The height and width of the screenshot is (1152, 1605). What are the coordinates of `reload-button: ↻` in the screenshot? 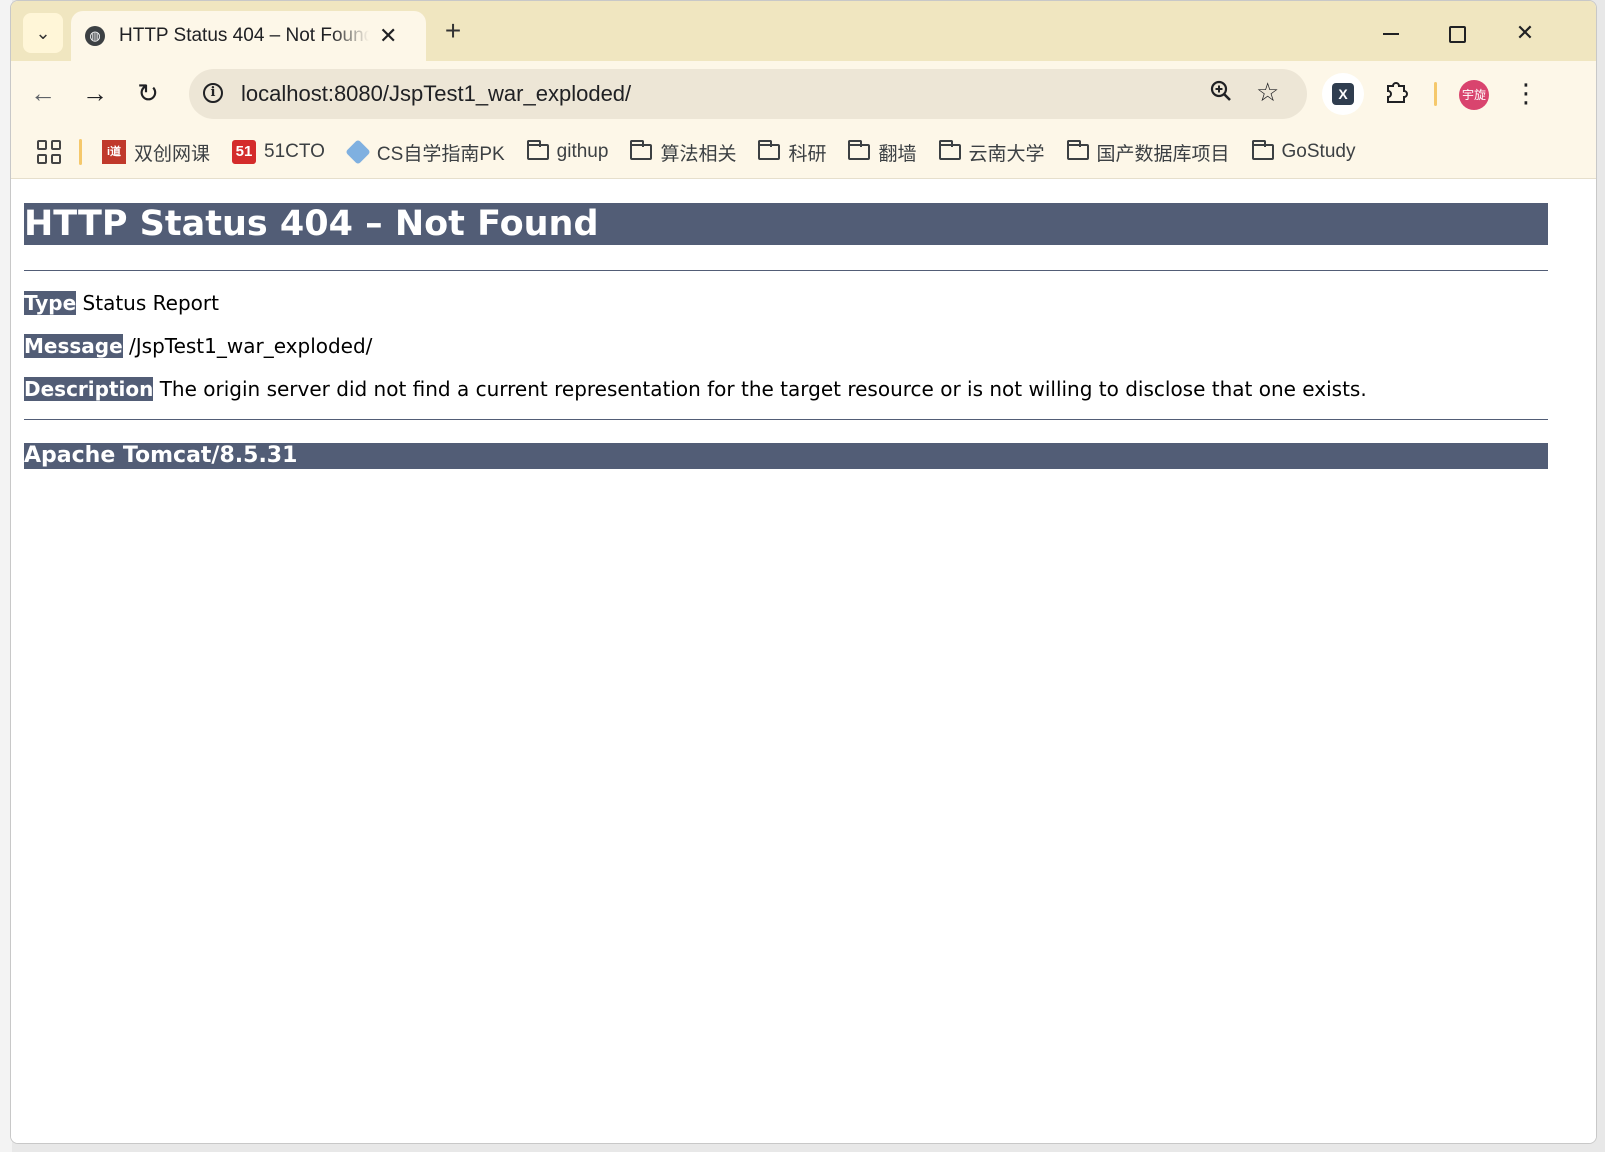 It's located at (148, 93).